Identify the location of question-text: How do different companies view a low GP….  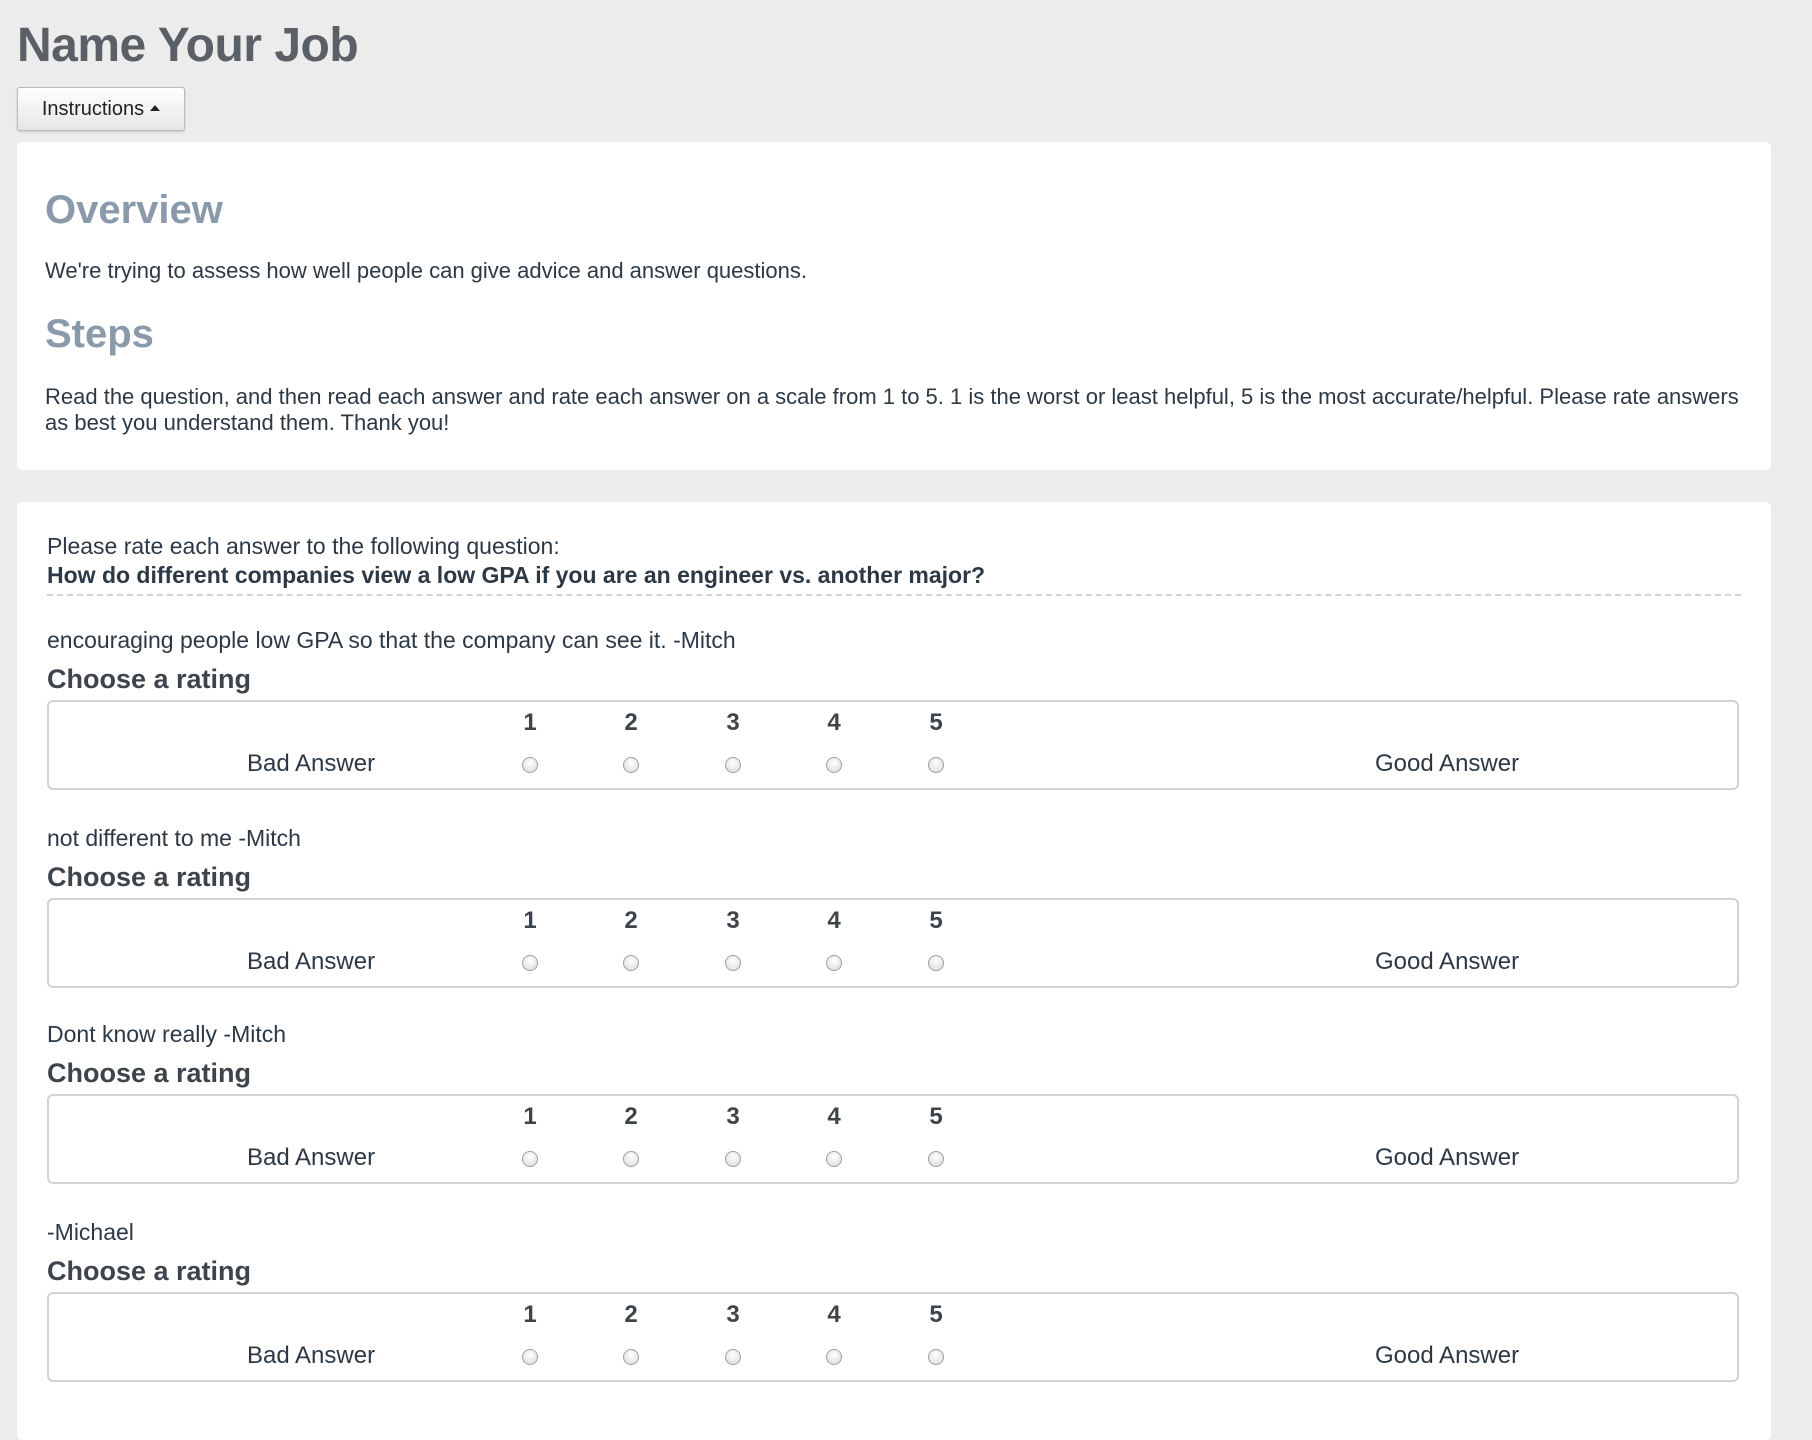
(894, 578).